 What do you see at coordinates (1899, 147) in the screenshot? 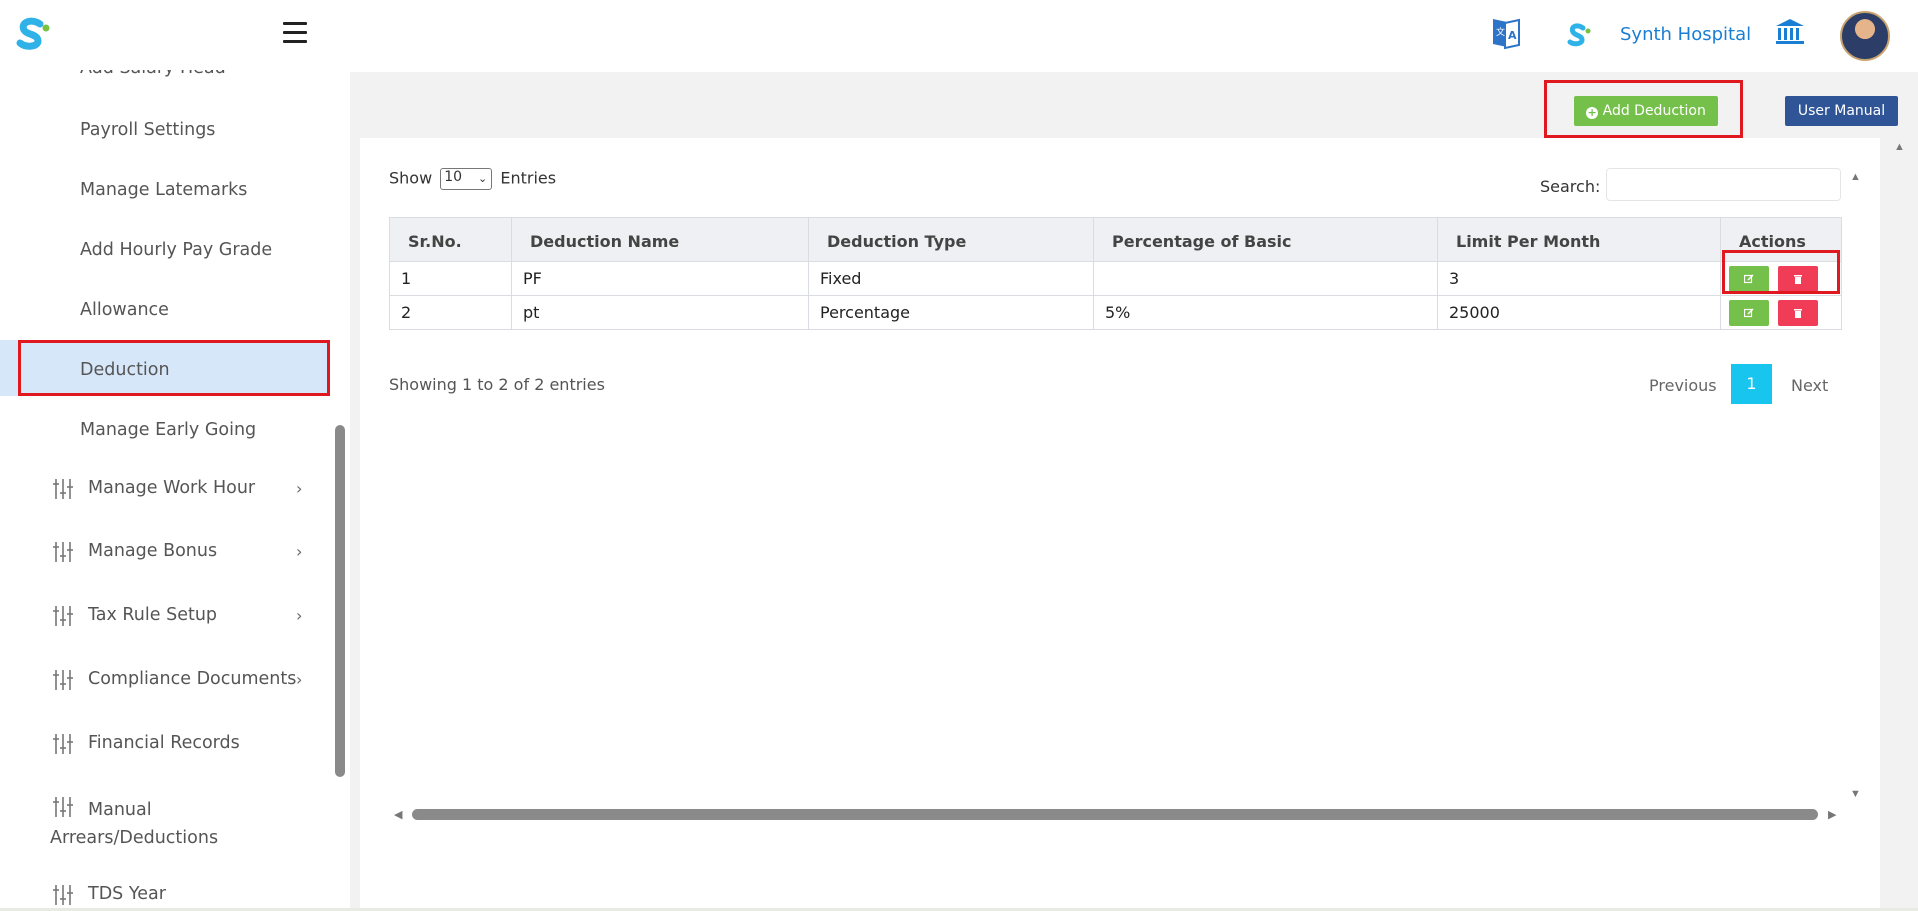
I see `page-scroll-up-arrow-icon: ▲` at bounding box center [1899, 147].